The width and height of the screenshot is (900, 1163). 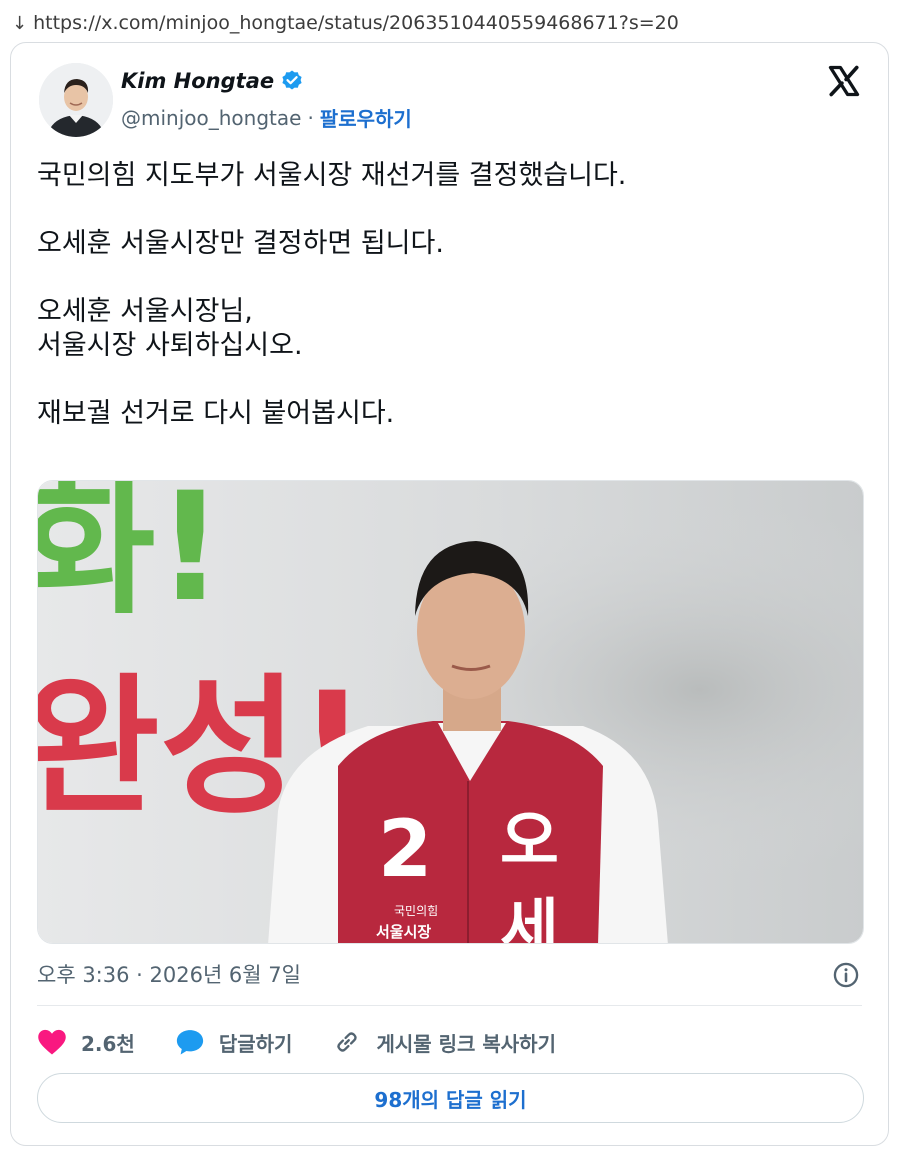 I want to click on author-handle: @minjoo_hongtae, so click(x=211, y=118).